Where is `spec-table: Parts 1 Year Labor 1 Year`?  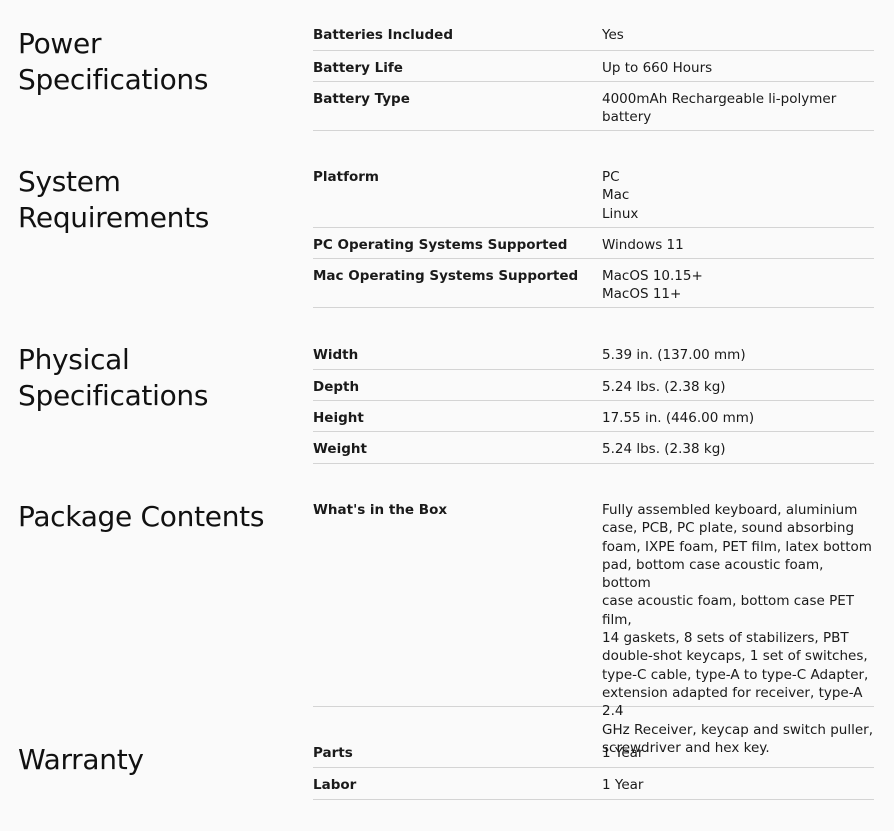
spec-table: Parts 1 Year Labor 1 Year is located at coordinates (593, 768).